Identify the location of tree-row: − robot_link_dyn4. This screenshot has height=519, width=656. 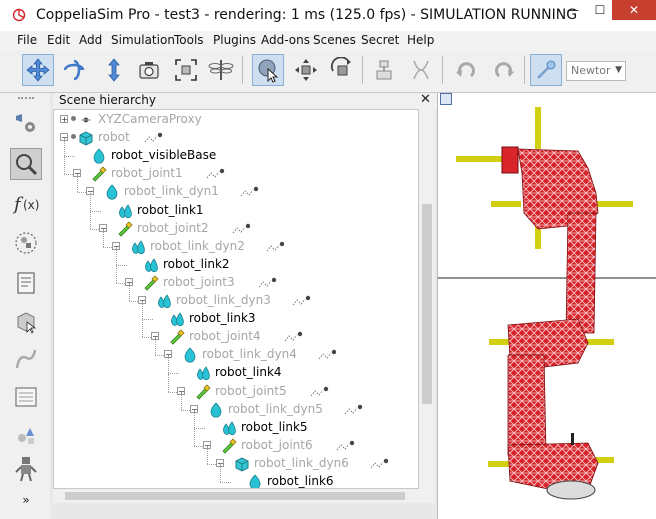
(236, 350).